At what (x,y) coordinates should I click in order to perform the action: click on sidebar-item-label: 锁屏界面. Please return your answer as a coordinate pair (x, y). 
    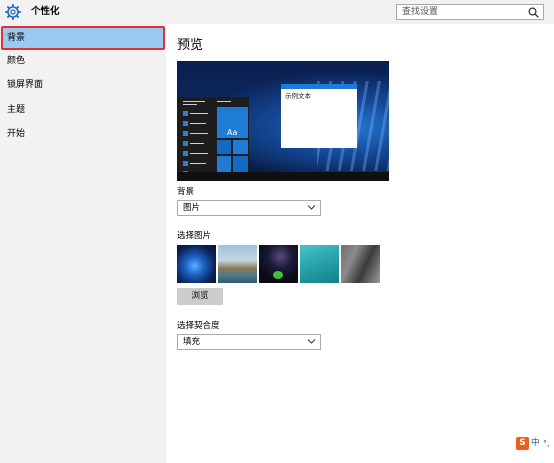
    Looking at the image, I should click on (25, 85).